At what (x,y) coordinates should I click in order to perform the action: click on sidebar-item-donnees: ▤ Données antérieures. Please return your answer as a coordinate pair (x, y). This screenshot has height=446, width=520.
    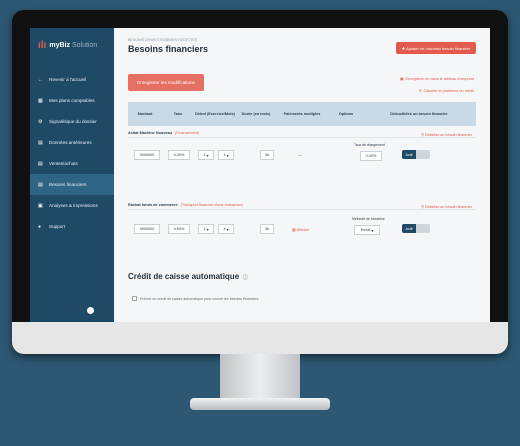
    Looking at the image, I should click on (72, 142).